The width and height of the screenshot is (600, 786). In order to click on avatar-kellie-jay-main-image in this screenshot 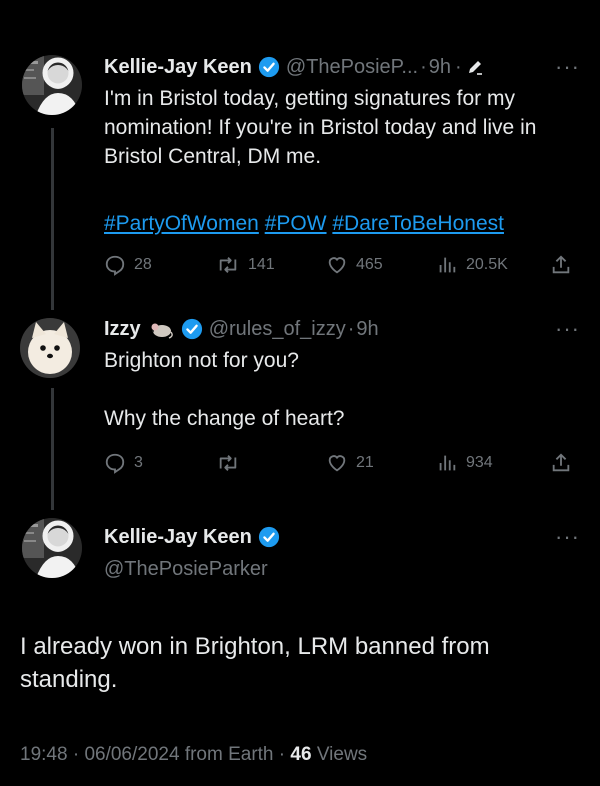, I will do `click(52, 548)`.